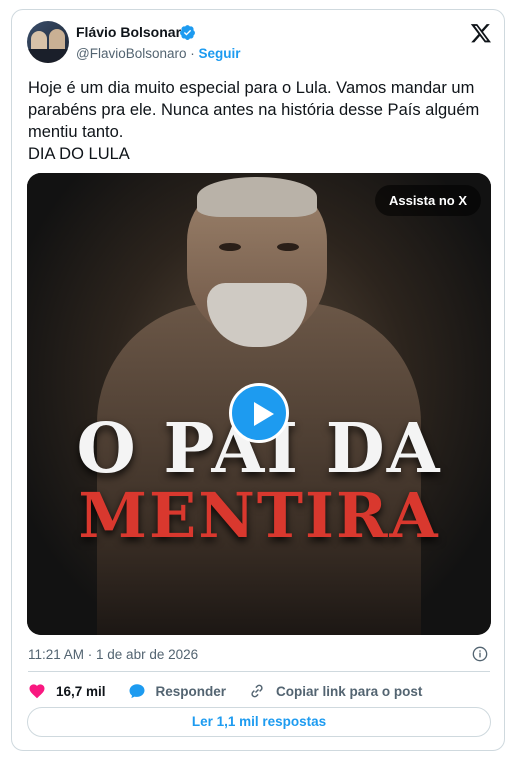 The height and width of the screenshot is (763, 521). Describe the element at coordinates (133, 32) in the screenshot. I see `author-name: Flávio Bolsonaro` at that location.